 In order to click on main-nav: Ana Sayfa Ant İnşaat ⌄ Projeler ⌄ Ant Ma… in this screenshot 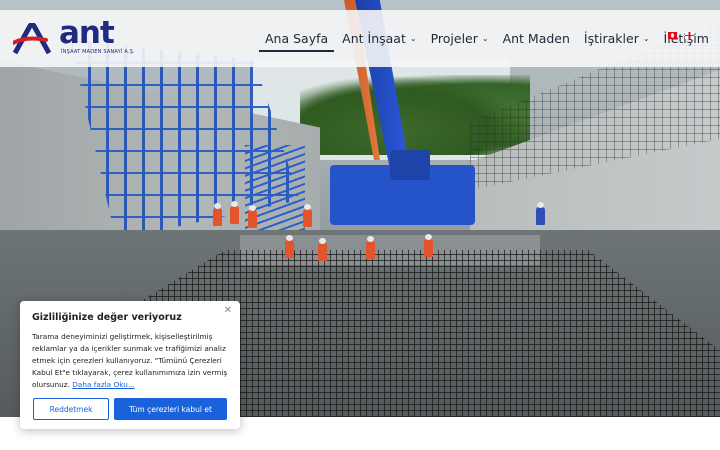, I will do `click(487, 38)`.